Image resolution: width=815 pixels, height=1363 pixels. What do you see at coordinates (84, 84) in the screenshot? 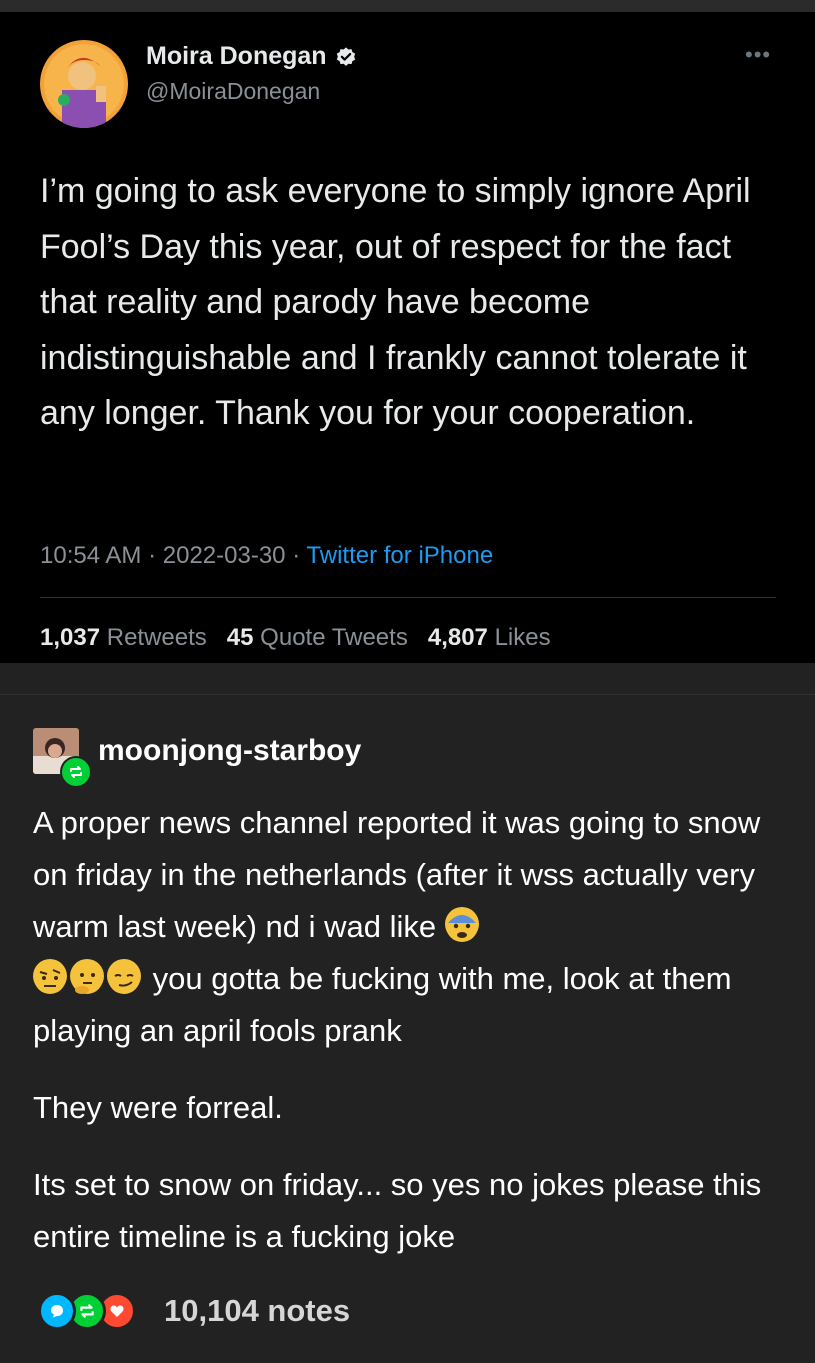
I see `tweet-avatar` at bounding box center [84, 84].